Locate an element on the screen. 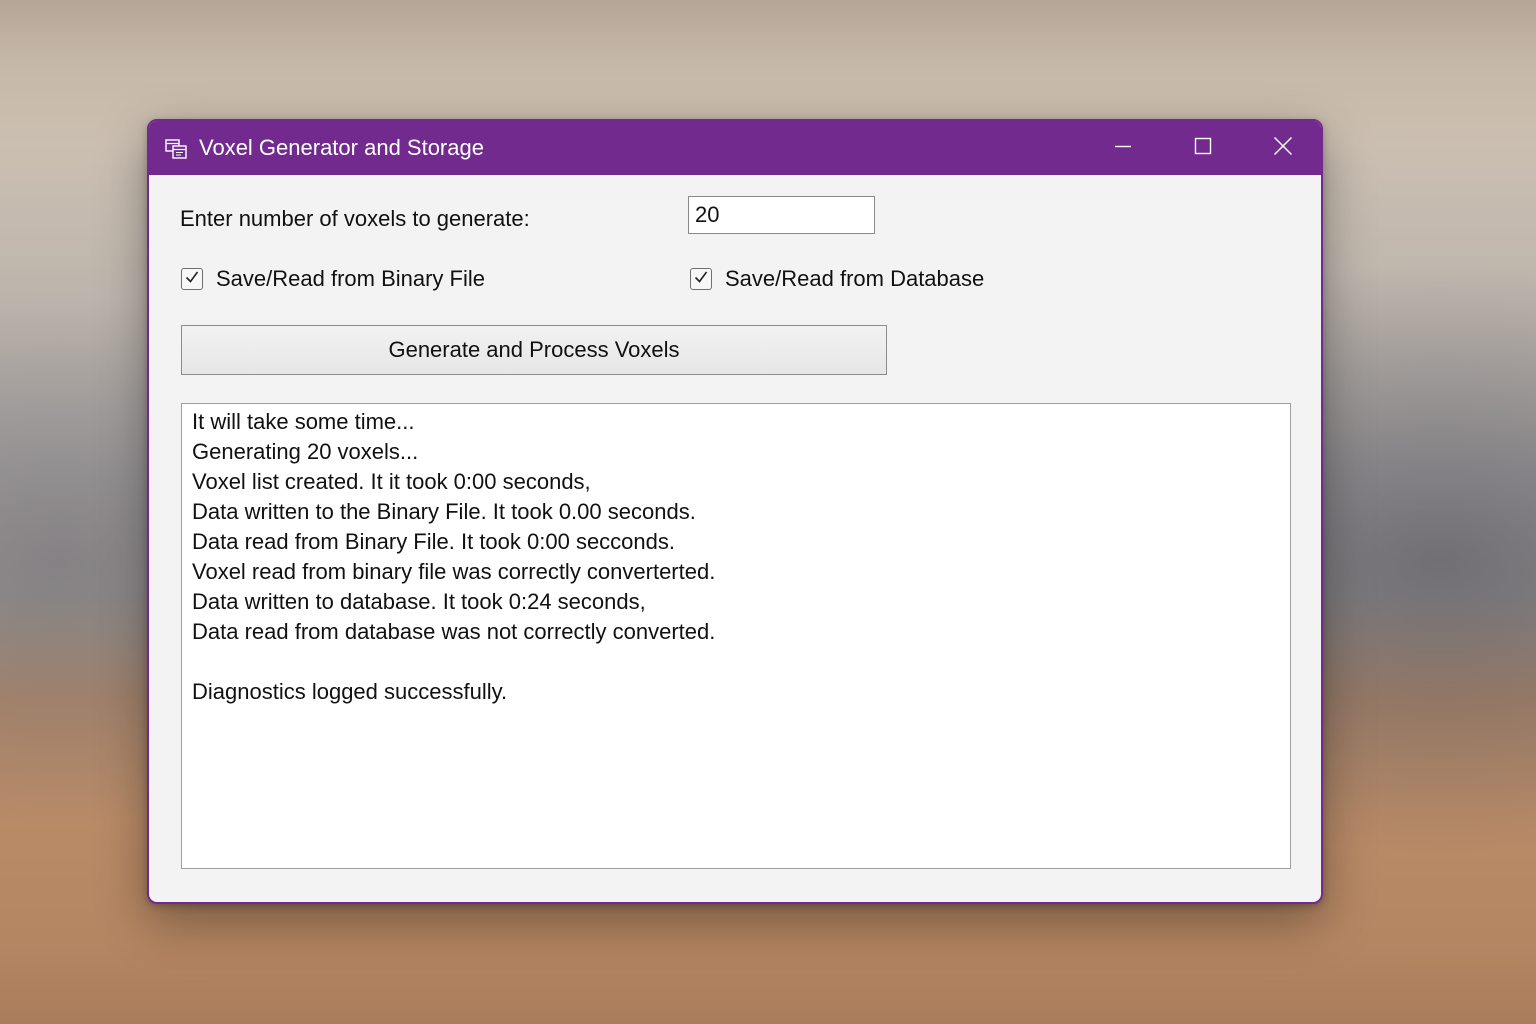  maximize-button is located at coordinates (1203, 148).